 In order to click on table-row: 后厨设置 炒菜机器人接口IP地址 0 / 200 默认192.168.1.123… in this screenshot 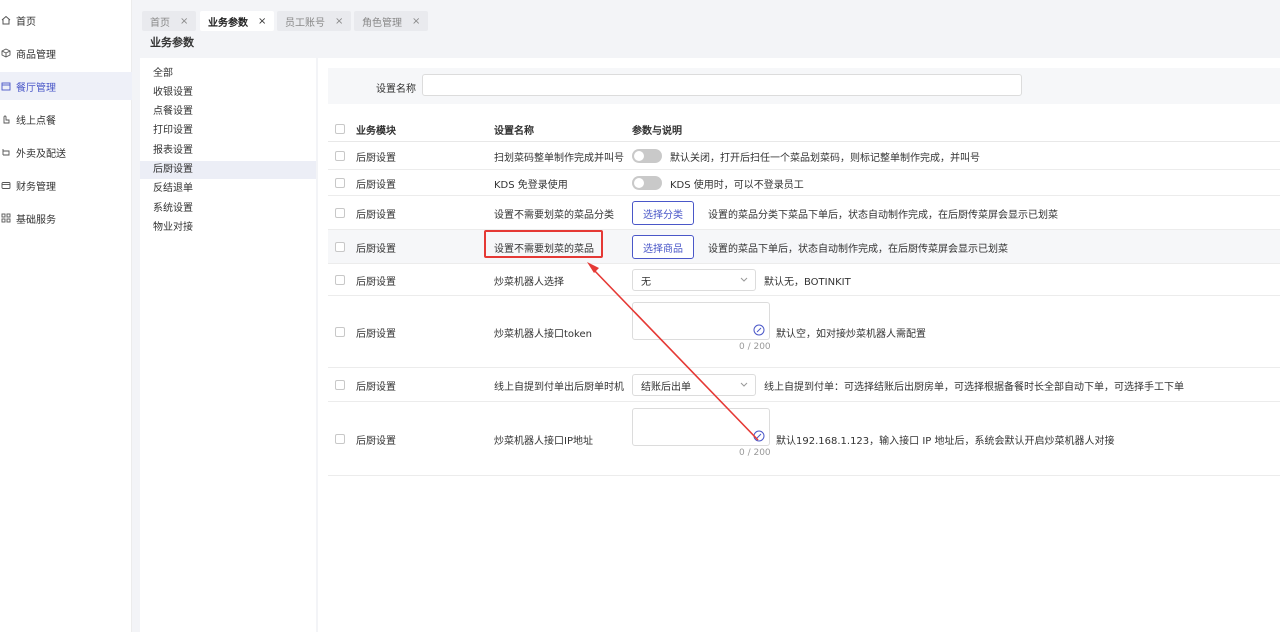, I will do `click(804, 439)`.